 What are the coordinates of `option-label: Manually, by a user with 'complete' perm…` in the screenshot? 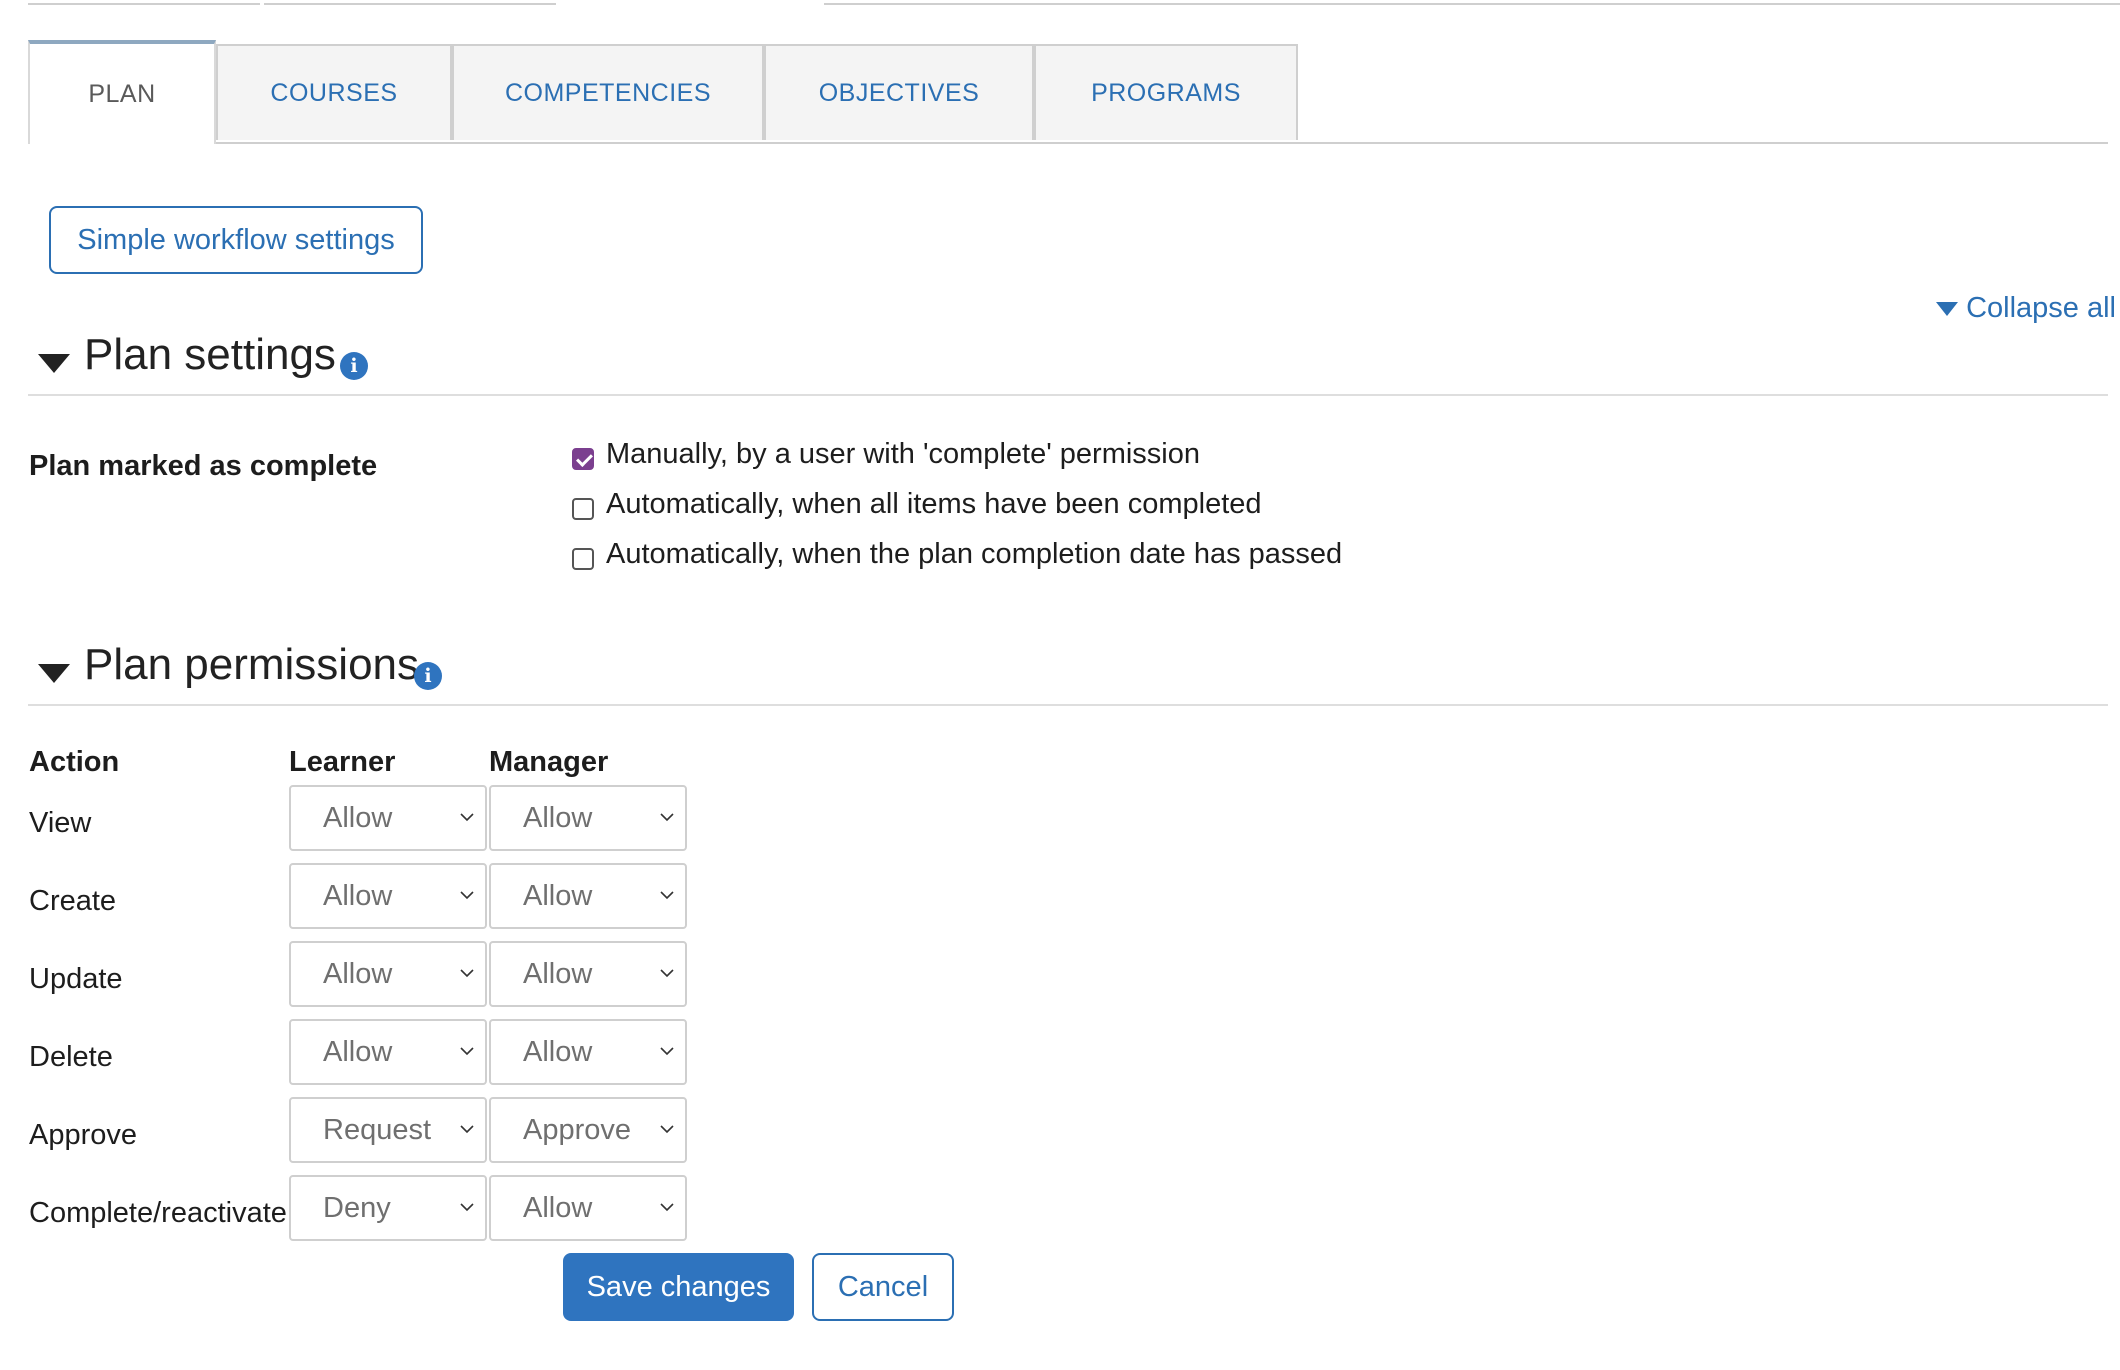 It's located at (903, 454).